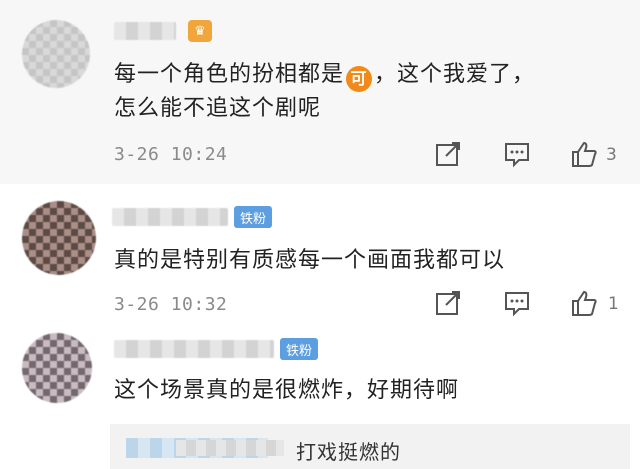  What do you see at coordinates (287, 390) in the screenshot?
I see `comment-text: 这个场景真的是很燃炸，好期待啊` at bounding box center [287, 390].